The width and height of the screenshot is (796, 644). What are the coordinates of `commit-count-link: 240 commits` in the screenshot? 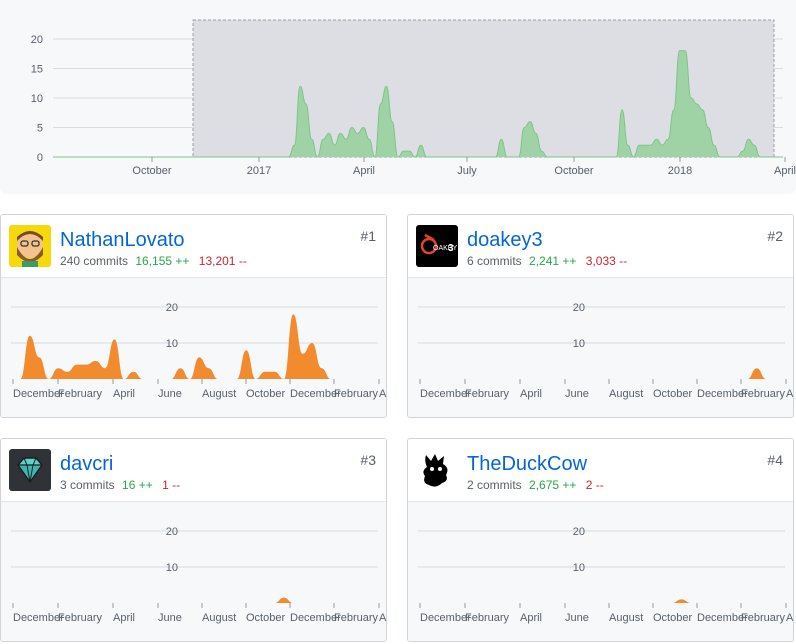 It's located at (94, 261).